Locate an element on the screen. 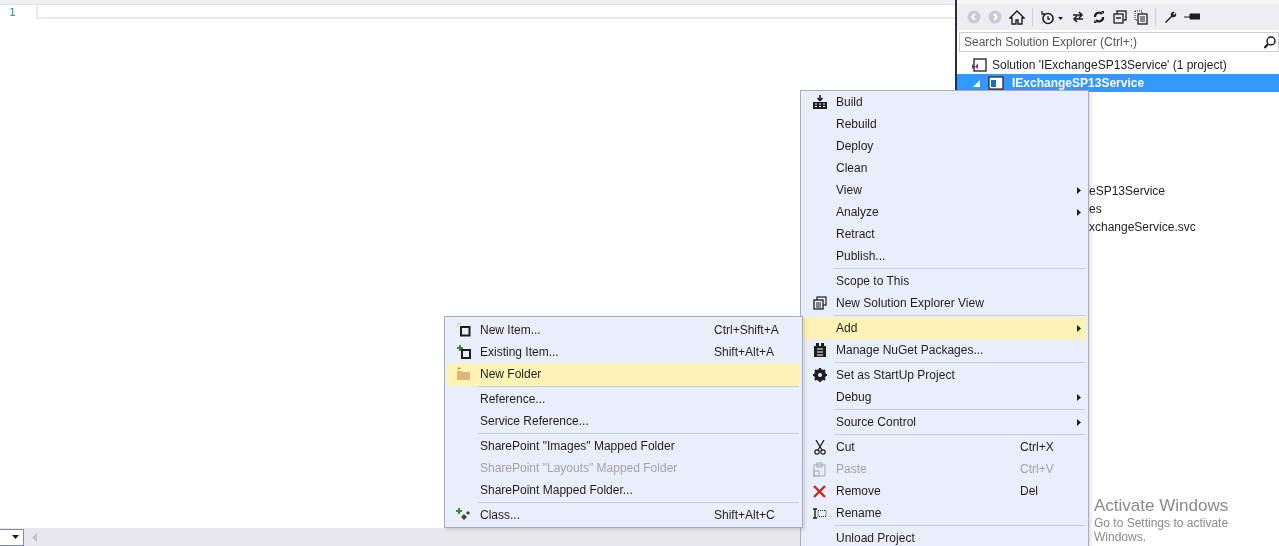 This screenshot has width=1279, height=546. menu-item: Build is located at coordinates (944, 102).